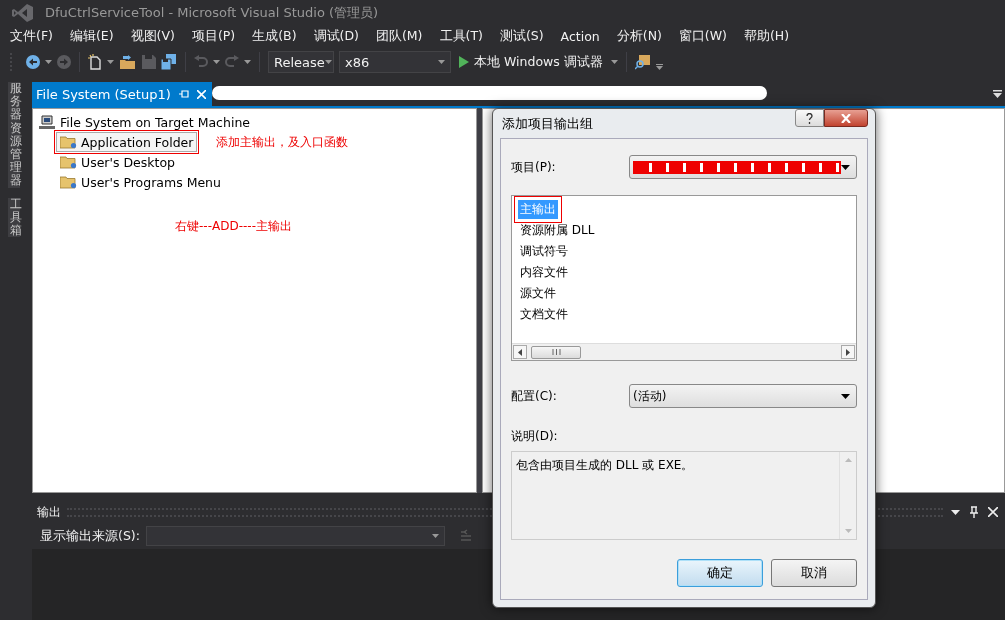 Image resolution: width=1005 pixels, height=620 pixels. I want to click on help-button, so click(809, 118).